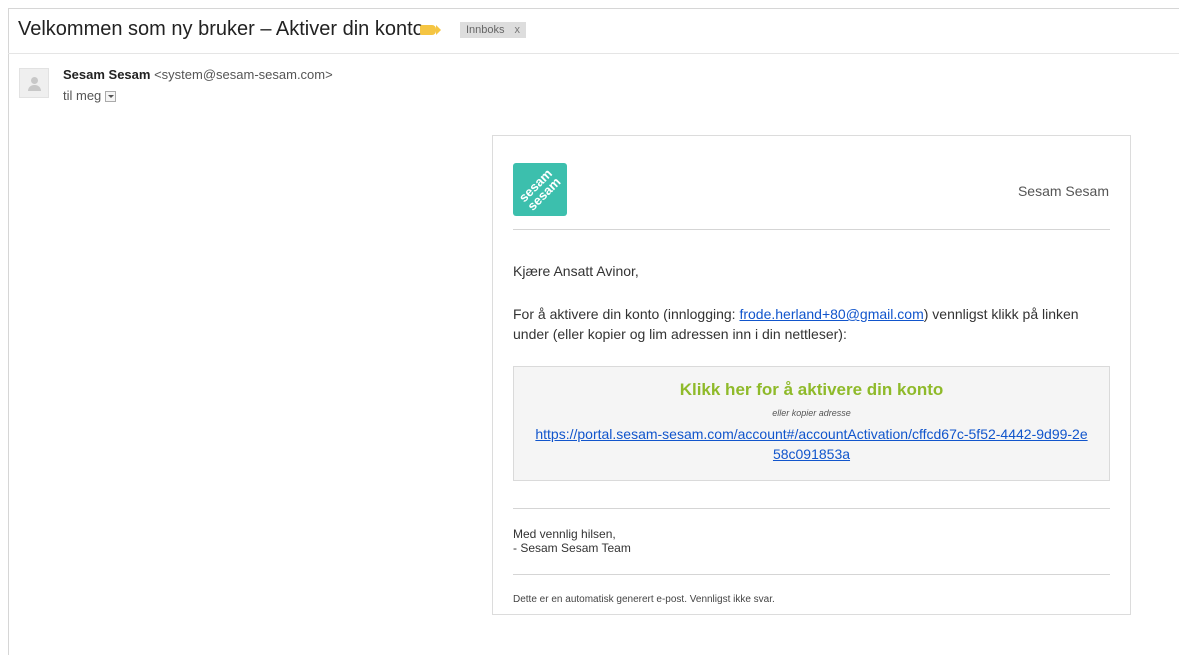 This screenshot has height=655, width=1179. I want to click on remove-label-button: x, so click(518, 30).